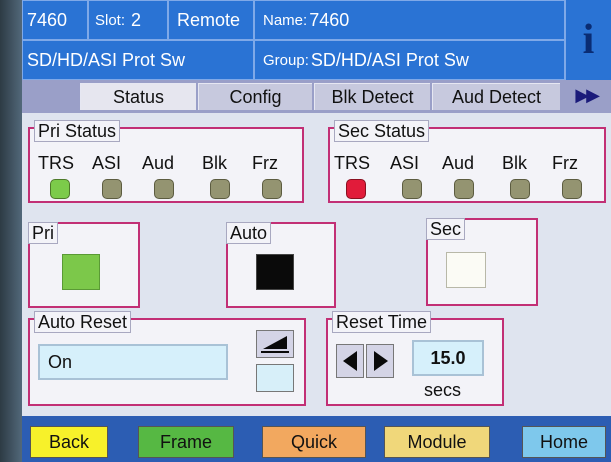 The image size is (611, 462). I want to click on home-button: Home, so click(564, 442).